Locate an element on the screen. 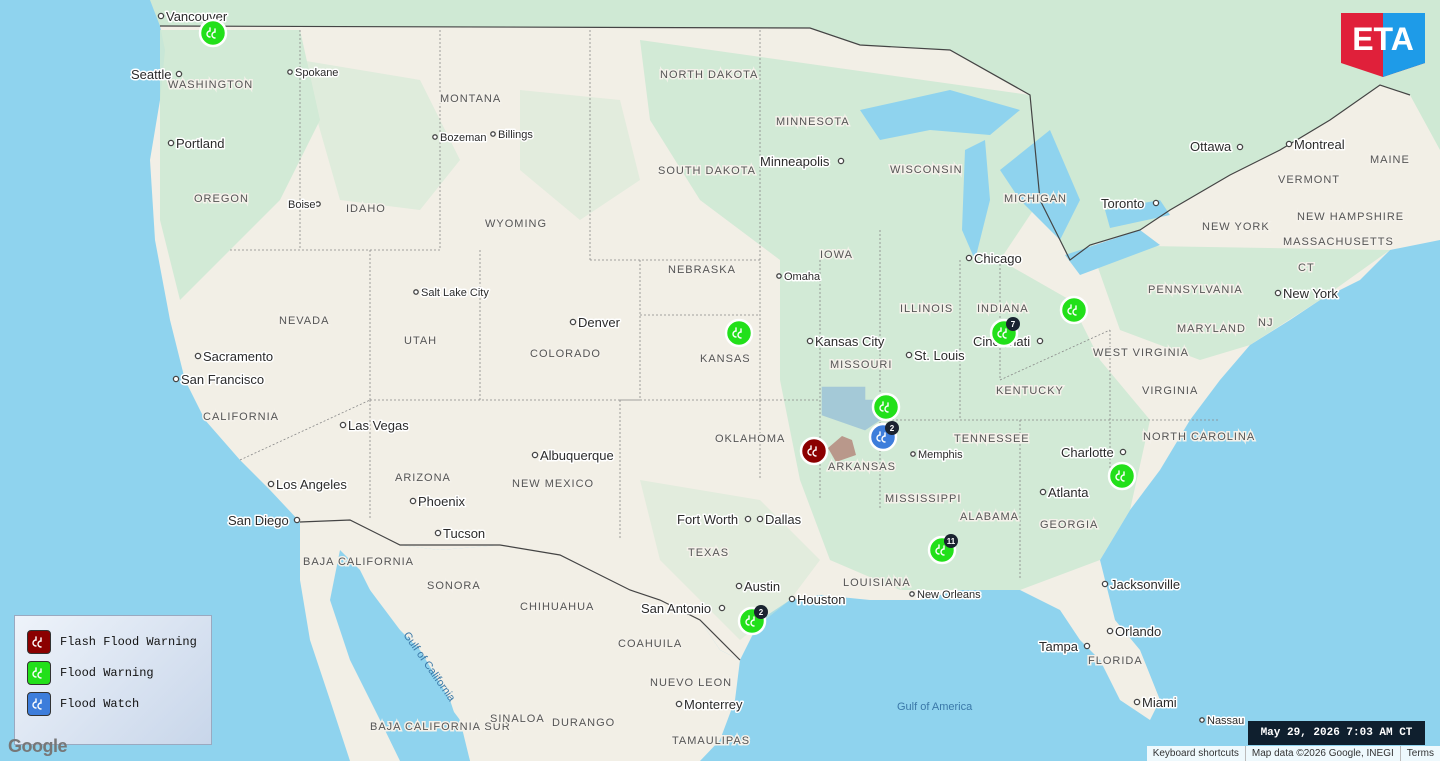 The image size is (1440, 761). svg-text: Denver is located at coordinates (599, 322).